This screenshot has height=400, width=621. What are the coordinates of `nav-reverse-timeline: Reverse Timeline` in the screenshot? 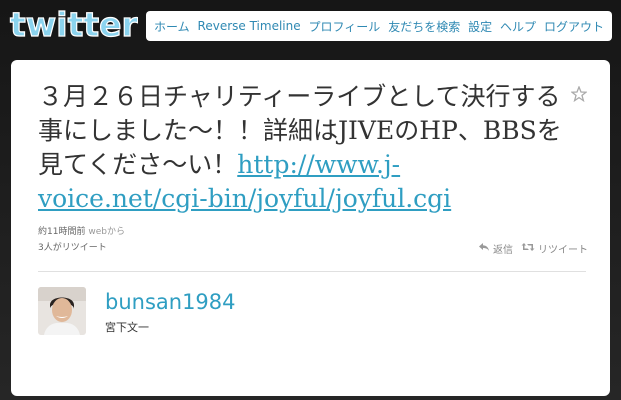 It's located at (249, 26).